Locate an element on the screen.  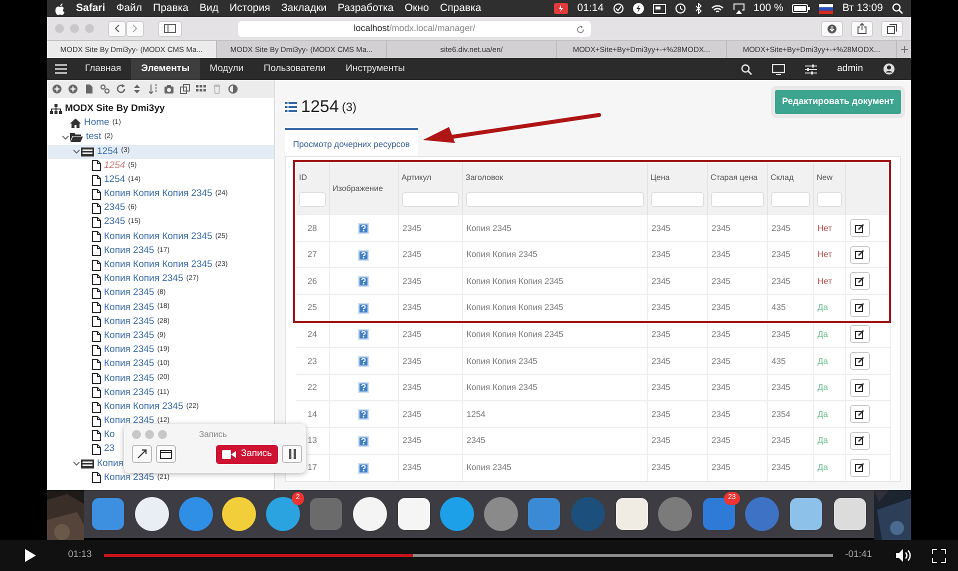
elapsed-time: 01:13 is located at coordinates (80, 555).